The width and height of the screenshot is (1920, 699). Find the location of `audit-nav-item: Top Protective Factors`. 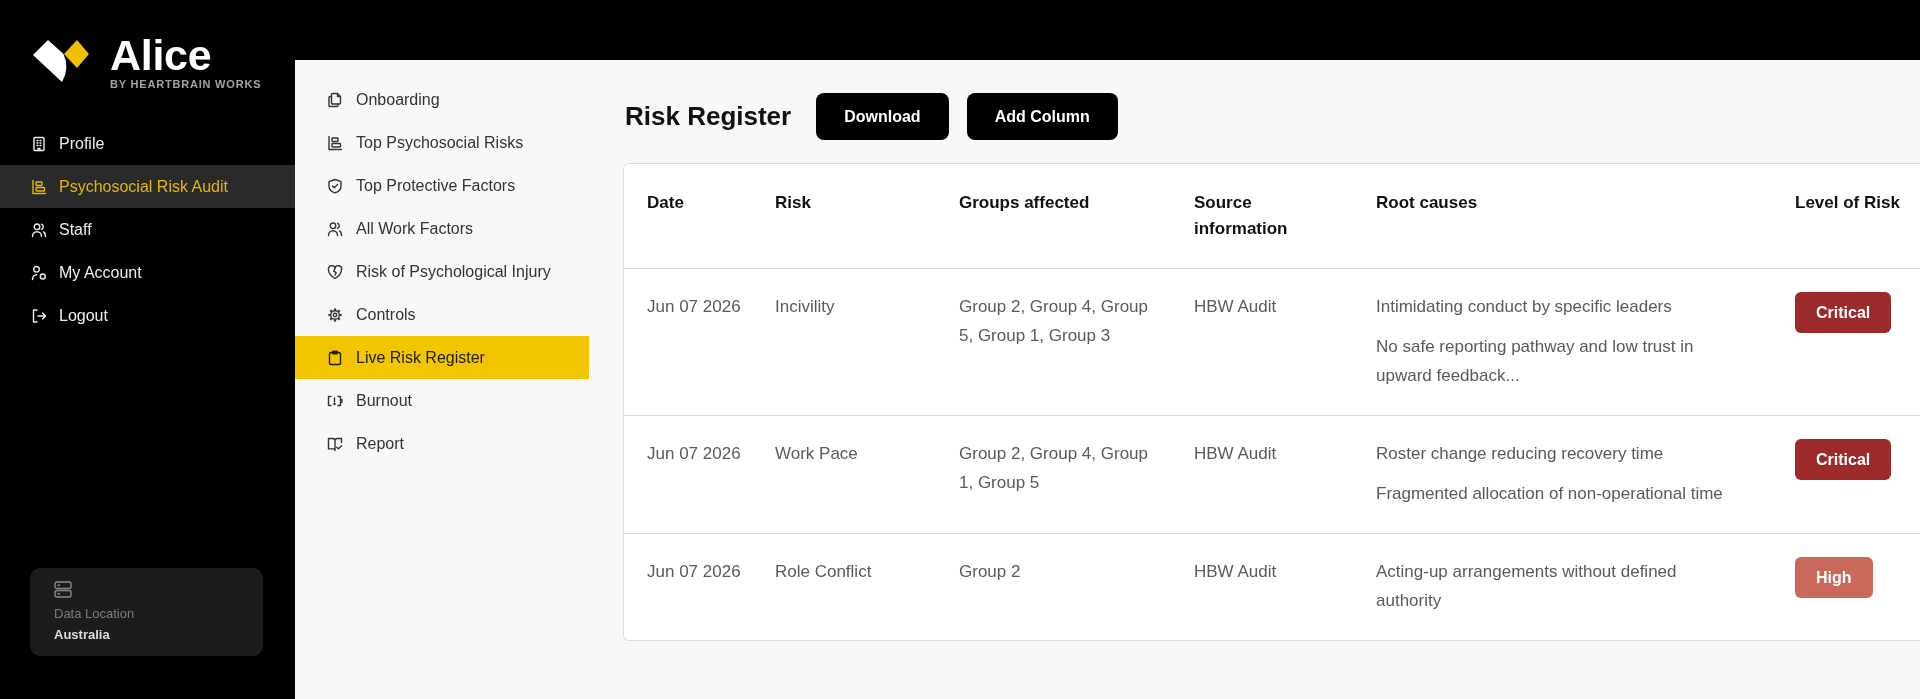

audit-nav-item: Top Protective Factors is located at coordinates (442, 185).